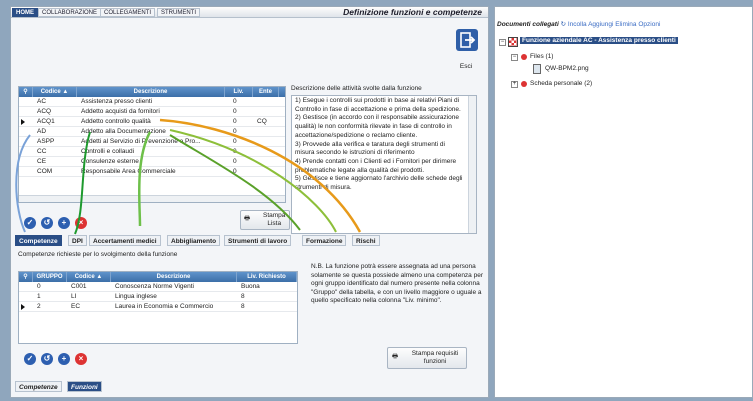  Describe the element at coordinates (84, 386) in the screenshot. I see `bottom-tab-funzioni: Funzioni` at that location.